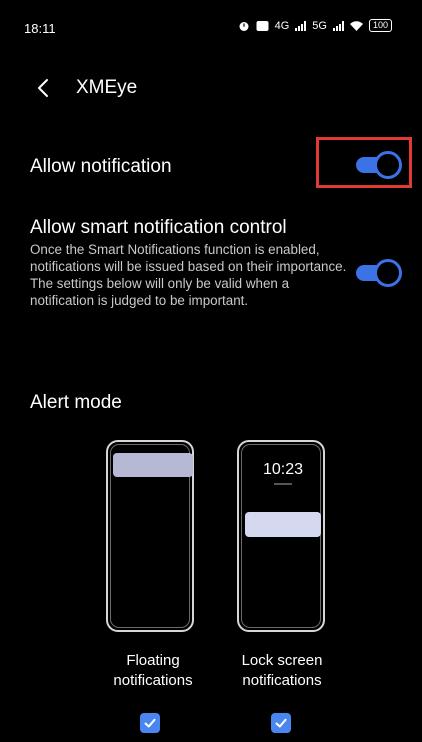 The width and height of the screenshot is (422, 742). Describe the element at coordinates (107, 87) in the screenshot. I see `page-title: XMEye` at that location.